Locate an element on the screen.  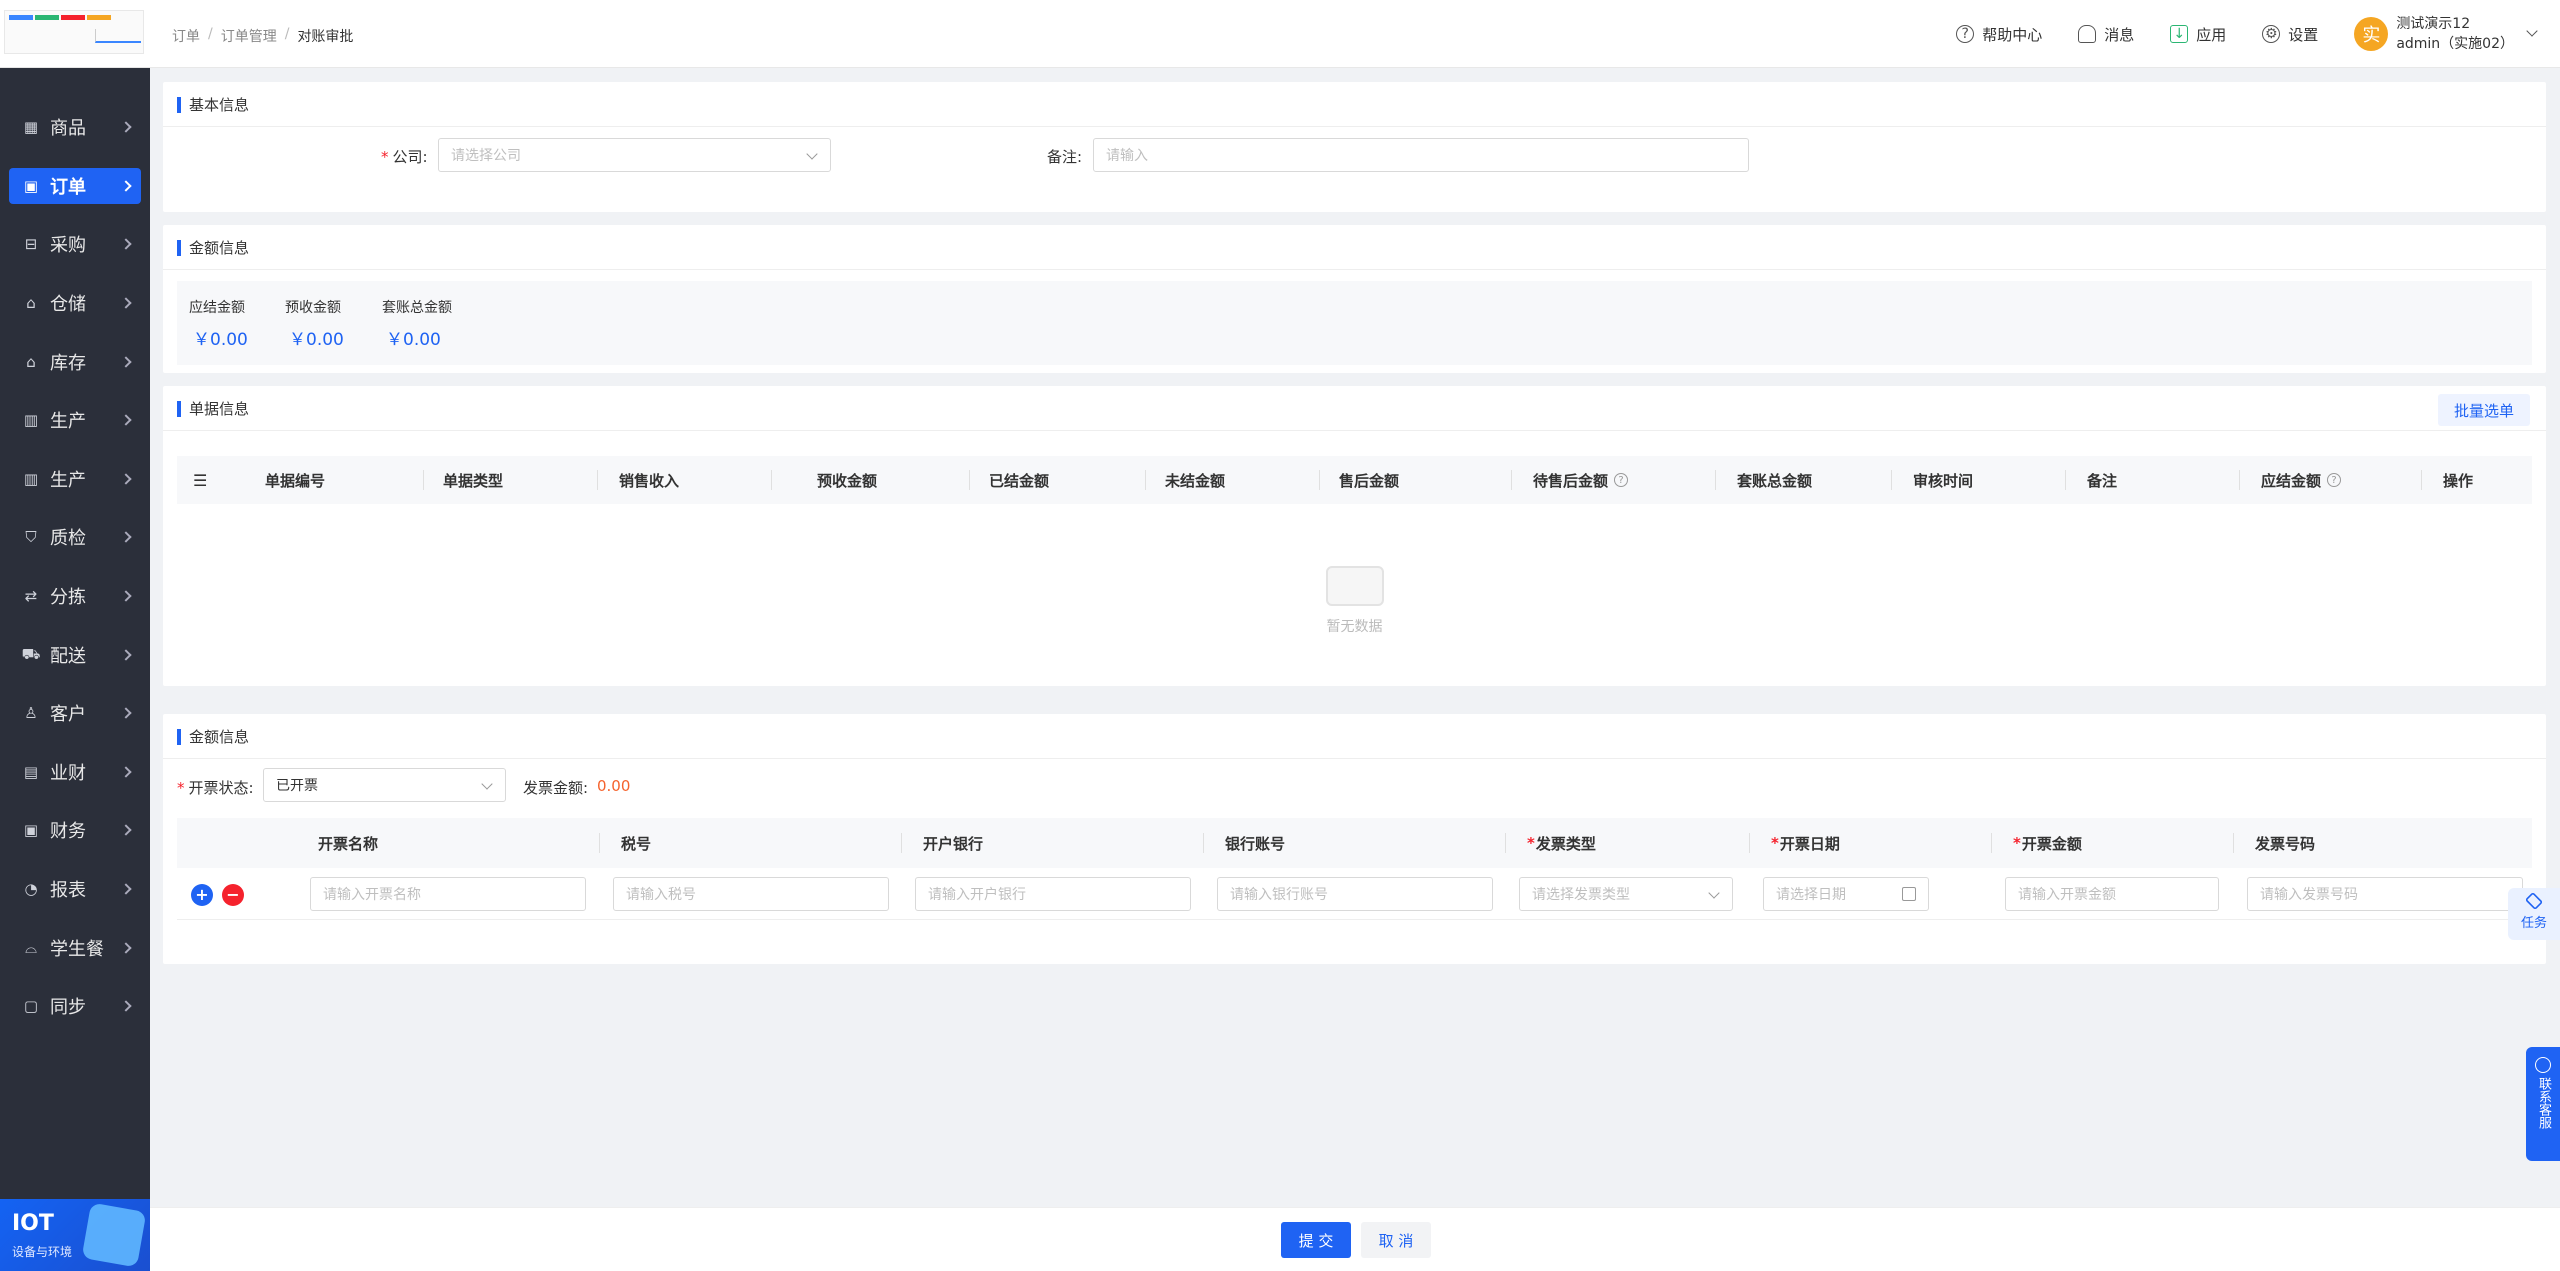
sidebar-item: ⌂ 库存 is located at coordinates (75, 361).